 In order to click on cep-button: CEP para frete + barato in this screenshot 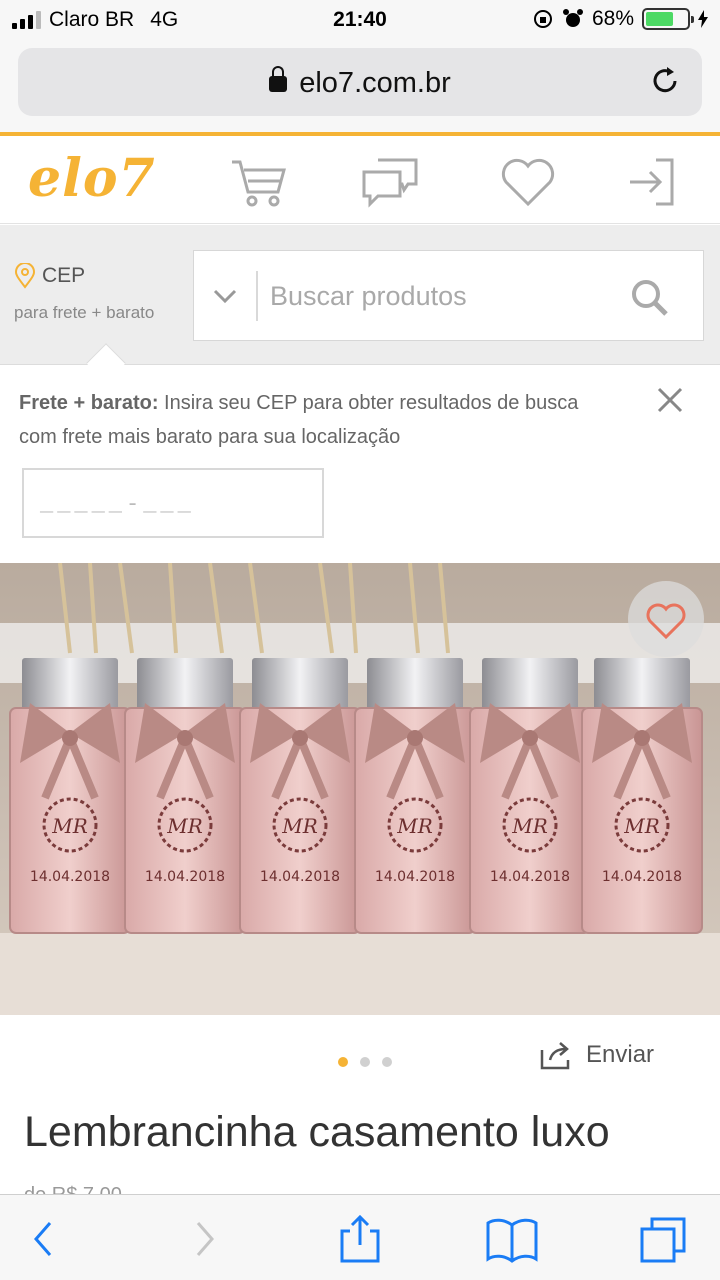, I will do `click(84, 293)`.